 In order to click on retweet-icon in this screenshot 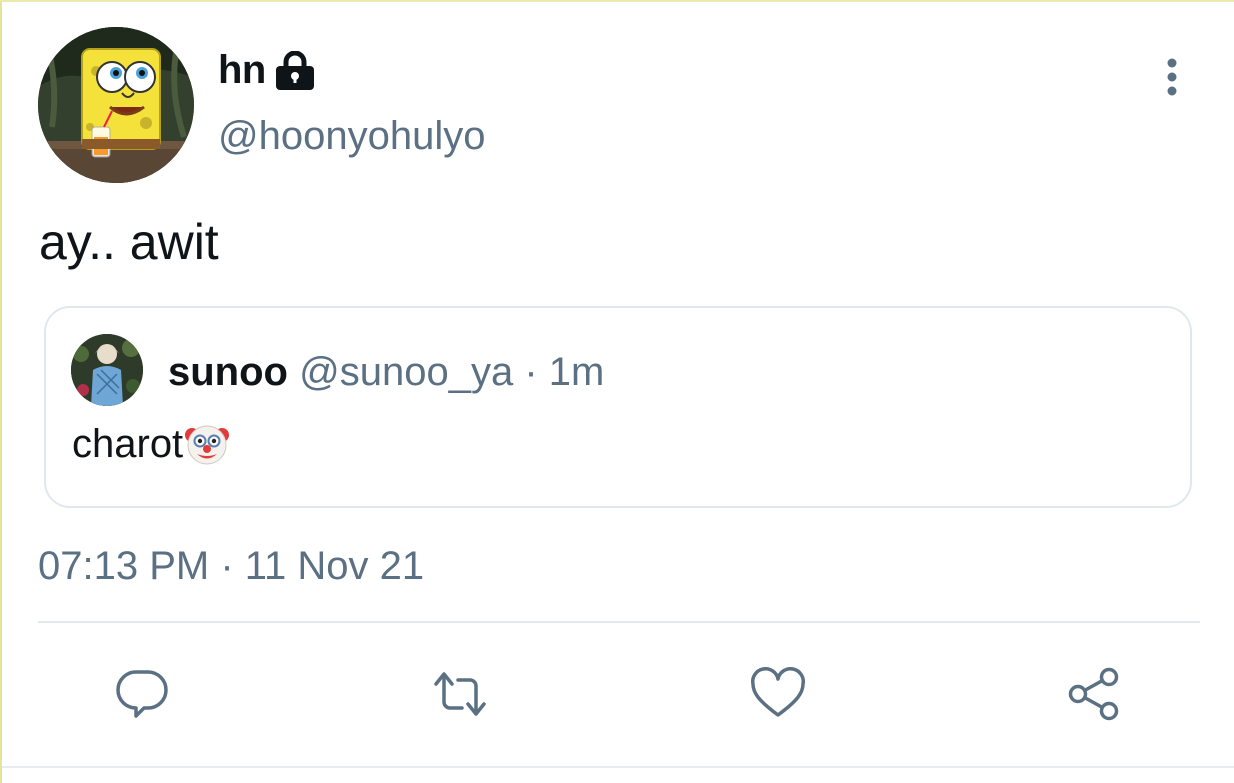, I will do `click(460, 694)`.